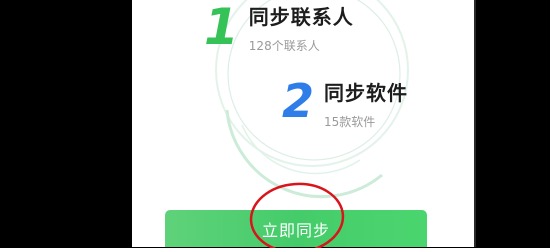  I want to click on sync-now-button: 立即同步, so click(296, 228).